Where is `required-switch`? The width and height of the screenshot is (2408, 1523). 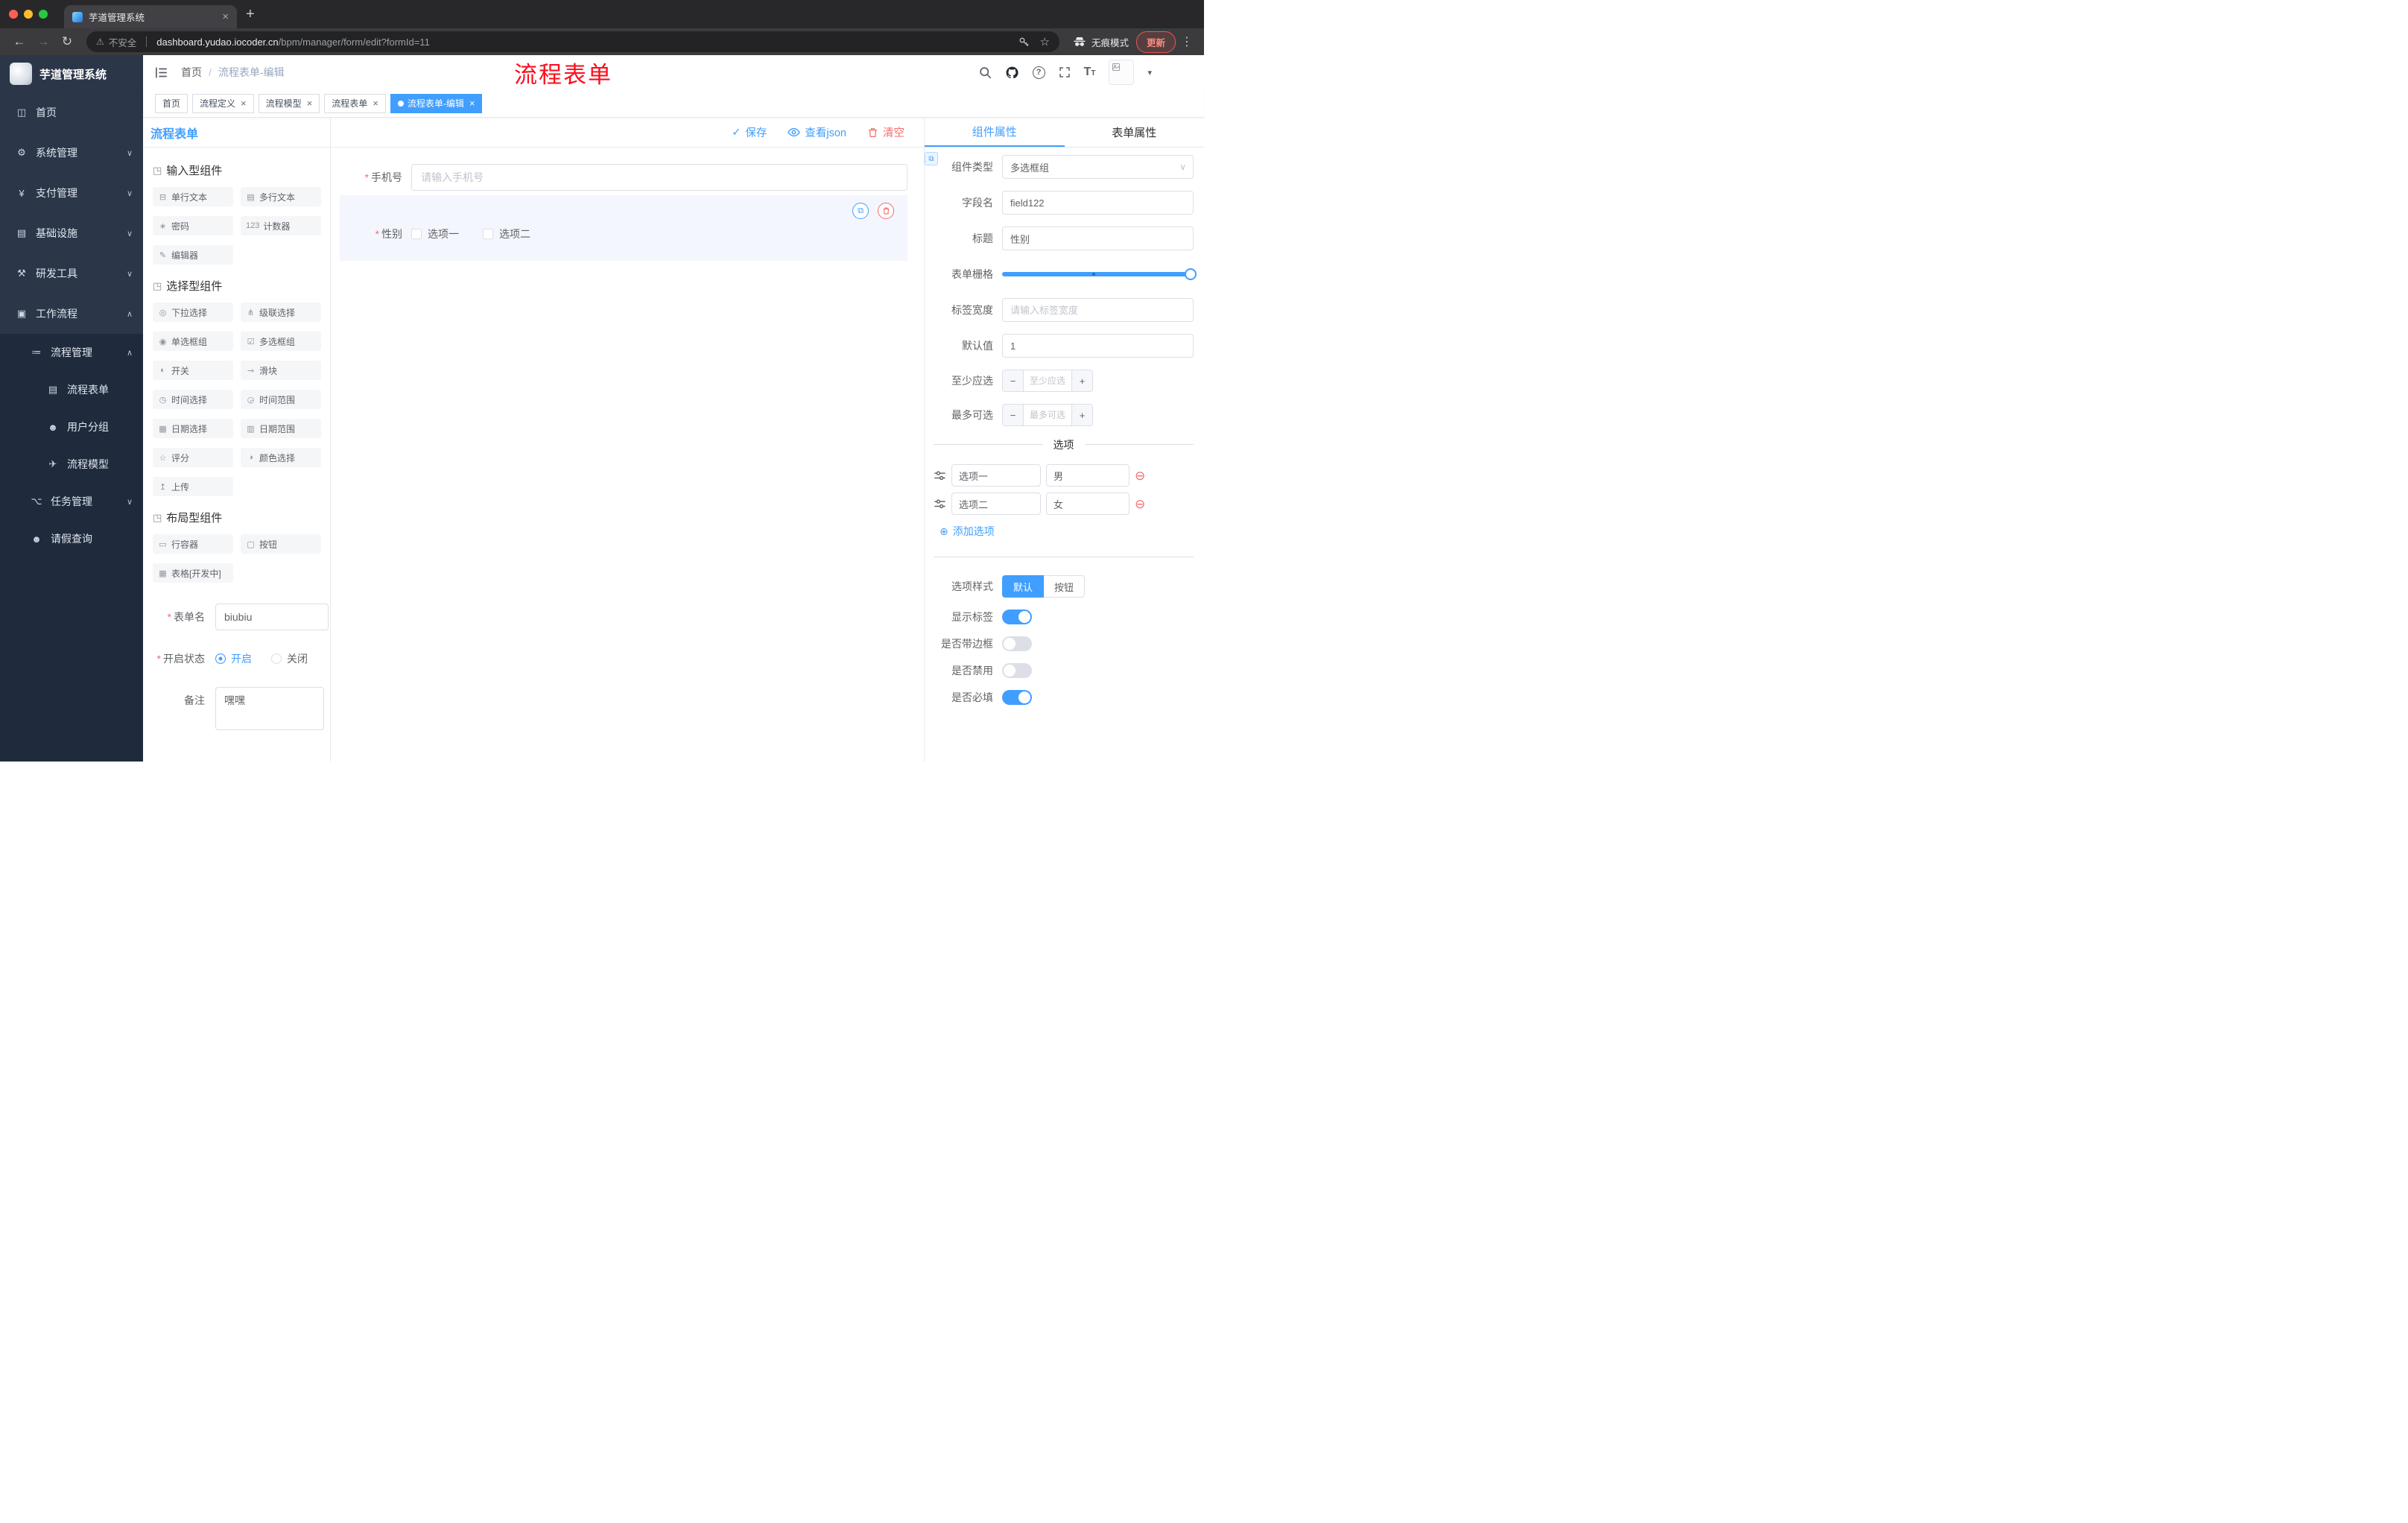 required-switch is located at coordinates (1017, 697).